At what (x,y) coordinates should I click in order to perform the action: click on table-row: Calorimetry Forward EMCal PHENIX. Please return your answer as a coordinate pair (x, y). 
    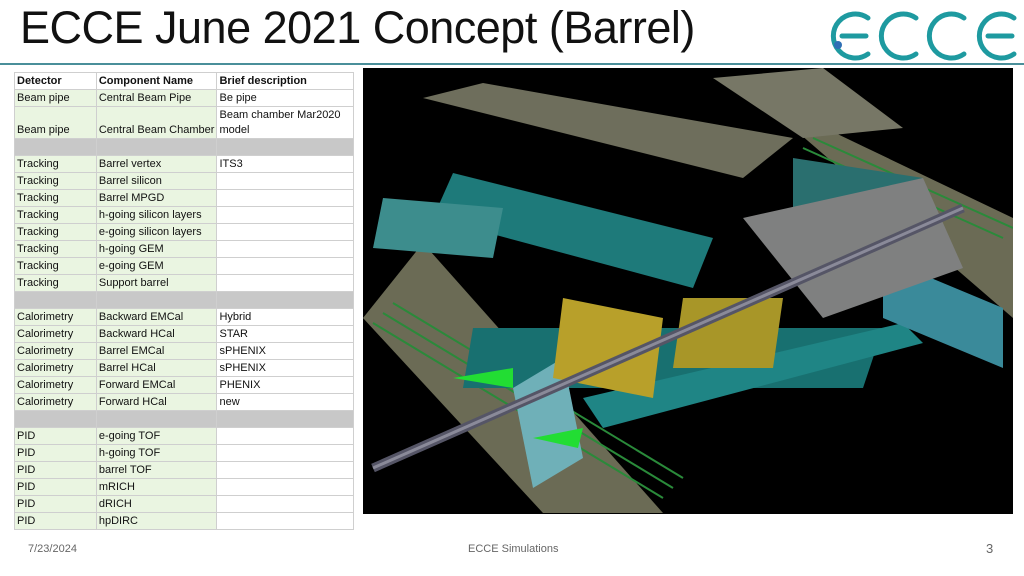
    Looking at the image, I should click on (184, 385).